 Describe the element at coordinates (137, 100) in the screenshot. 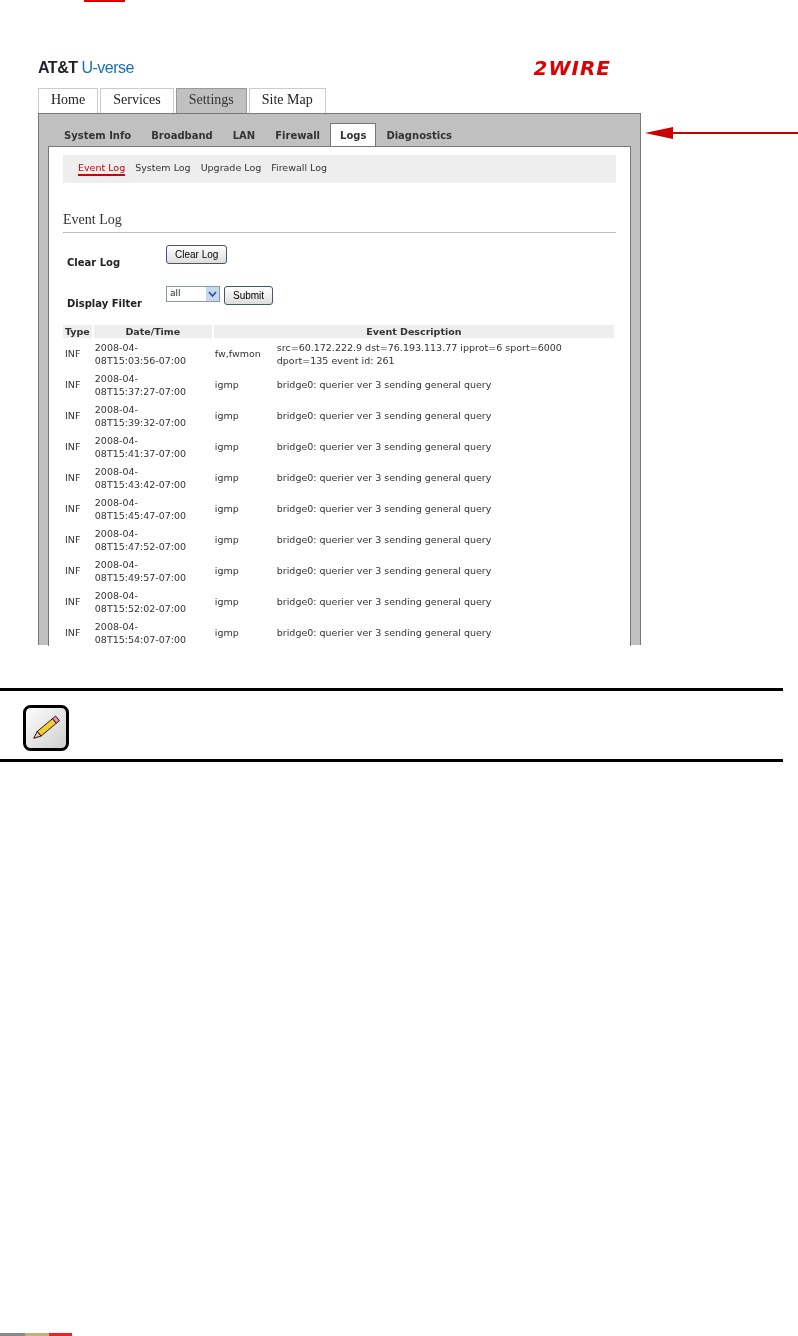

I see `nav-tab: Services` at that location.